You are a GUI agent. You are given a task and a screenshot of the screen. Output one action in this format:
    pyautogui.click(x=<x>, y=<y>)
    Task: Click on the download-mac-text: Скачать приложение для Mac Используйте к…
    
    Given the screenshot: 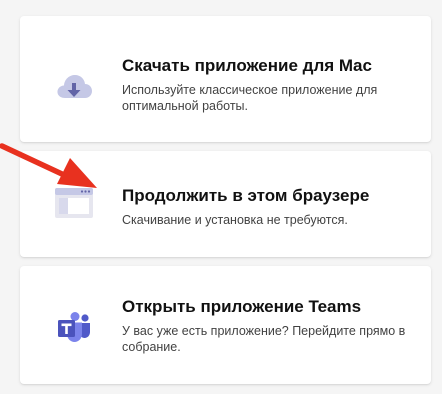 What is the action you would take?
    pyautogui.click(x=267, y=84)
    